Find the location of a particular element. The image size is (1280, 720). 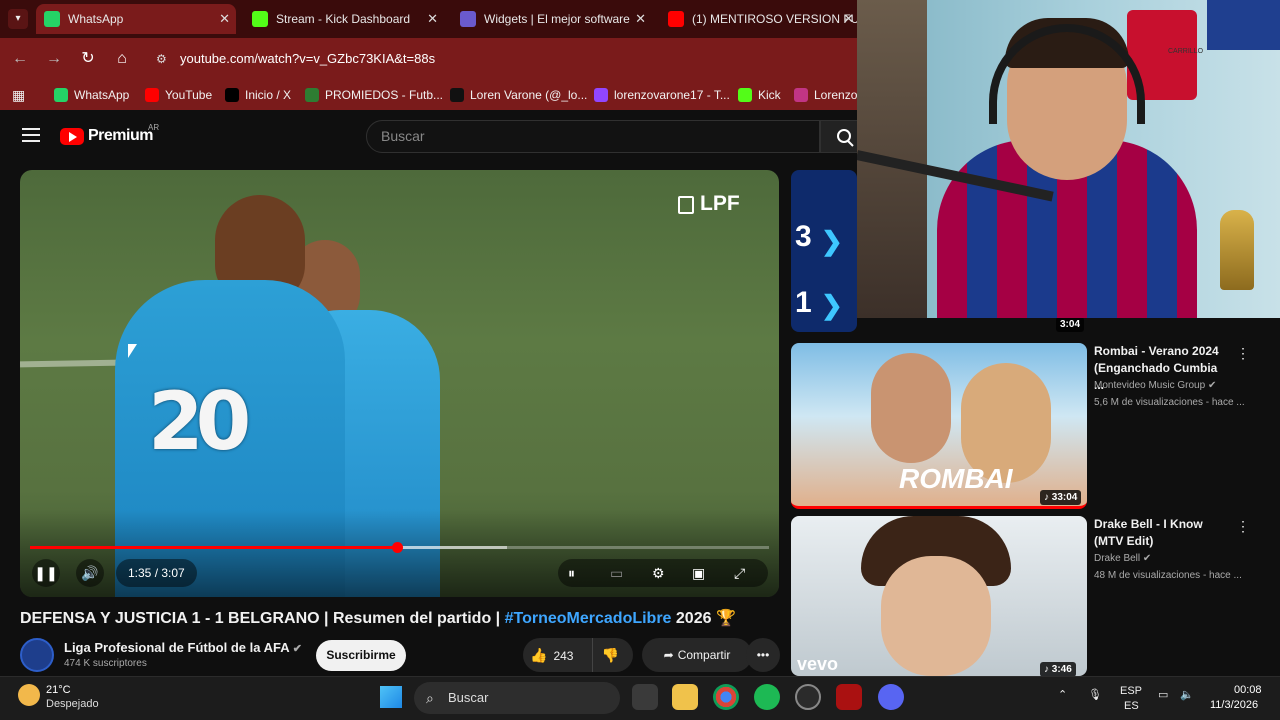

hashtag-link: #TorneoMercadoLibre is located at coordinates (588, 618).